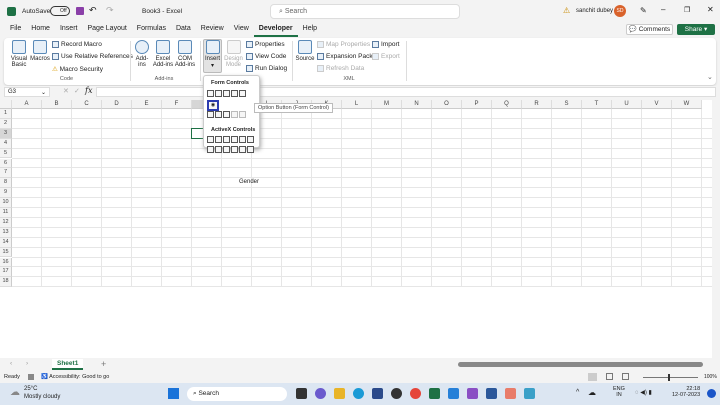 The image size is (720, 405). What do you see at coordinates (234, 149) in the screenshot?
I see `activex-image-icon` at bounding box center [234, 149].